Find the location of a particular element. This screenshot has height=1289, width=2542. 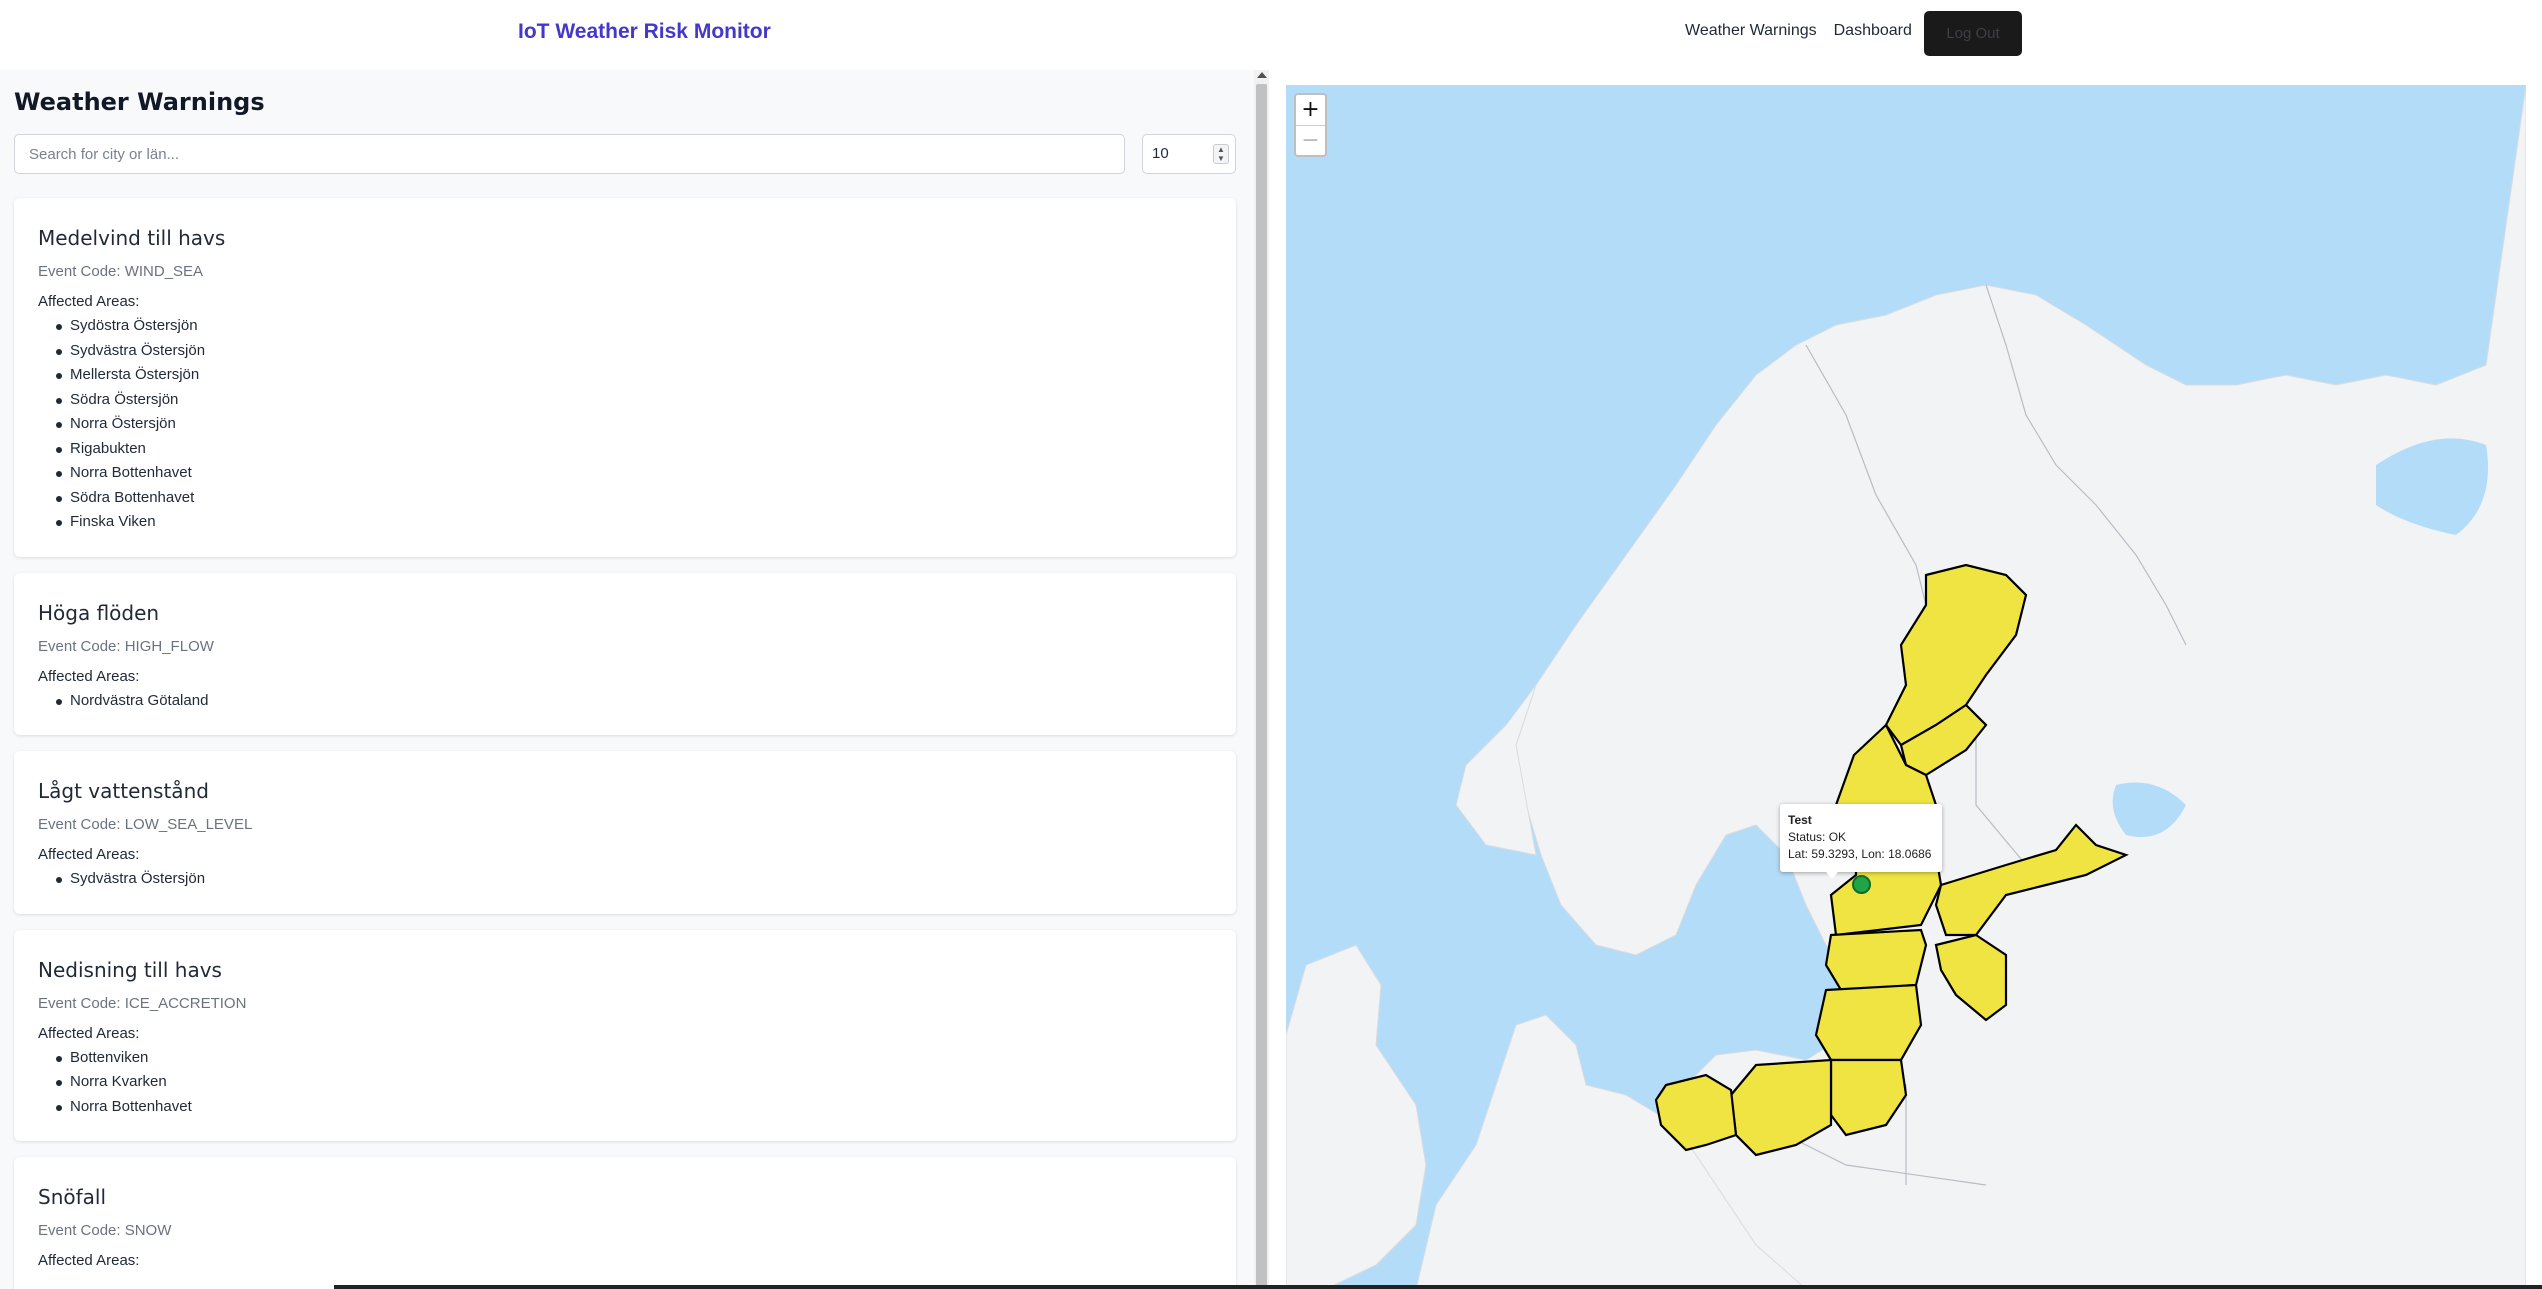

area-item: Finska Viken is located at coordinates (625, 522).